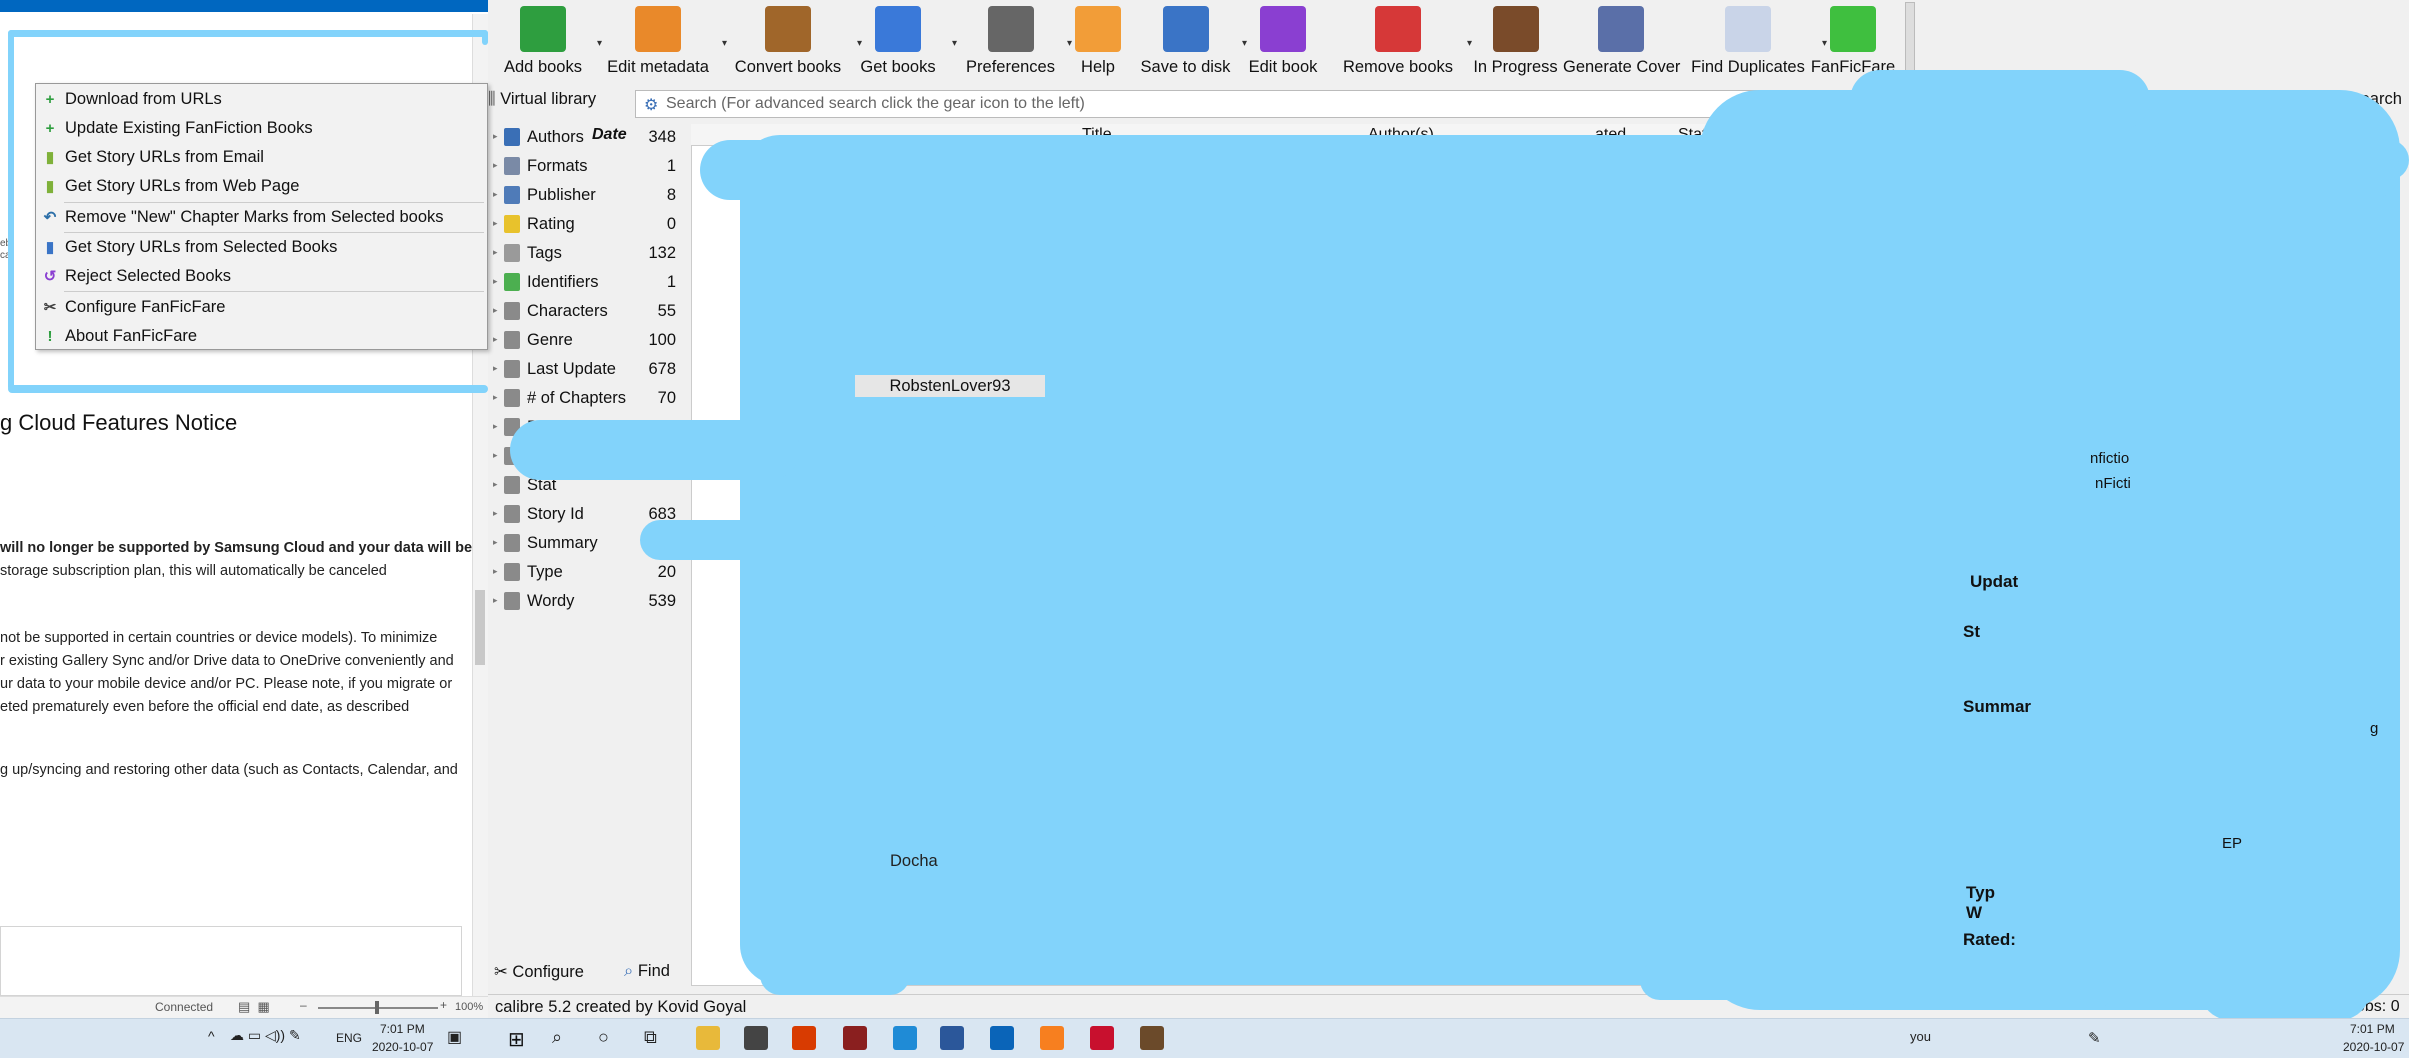 The image size is (2409, 1058). What do you see at coordinates (2094, 1038) in the screenshot?
I see `pen-icon: ✎` at bounding box center [2094, 1038].